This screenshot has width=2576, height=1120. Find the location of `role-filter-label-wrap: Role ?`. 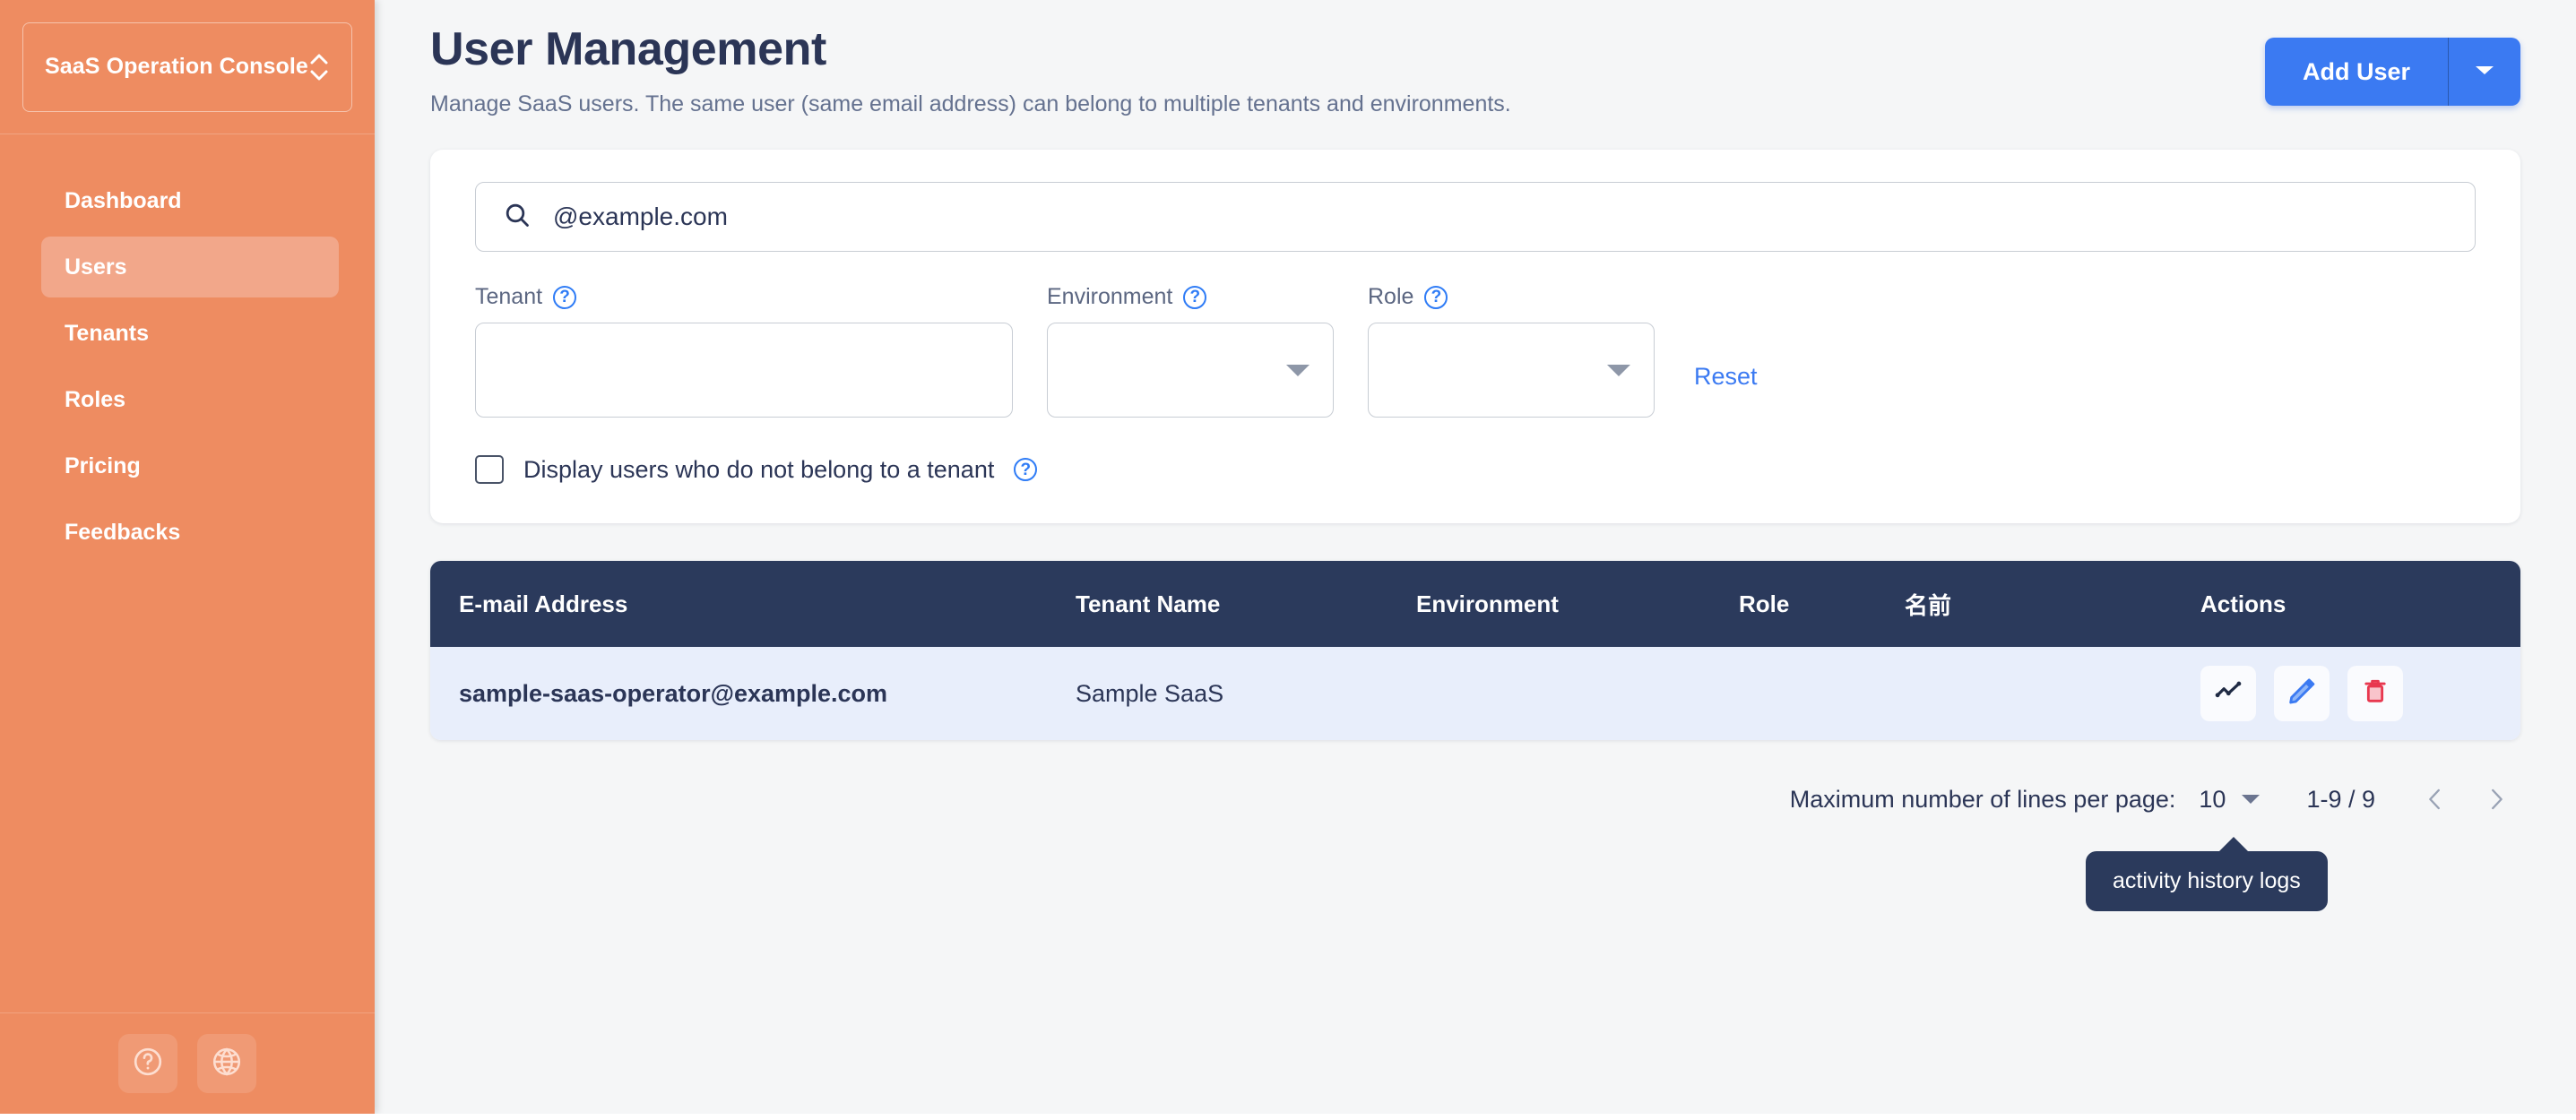

role-filter-label-wrap: Role ? is located at coordinates (1511, 297).